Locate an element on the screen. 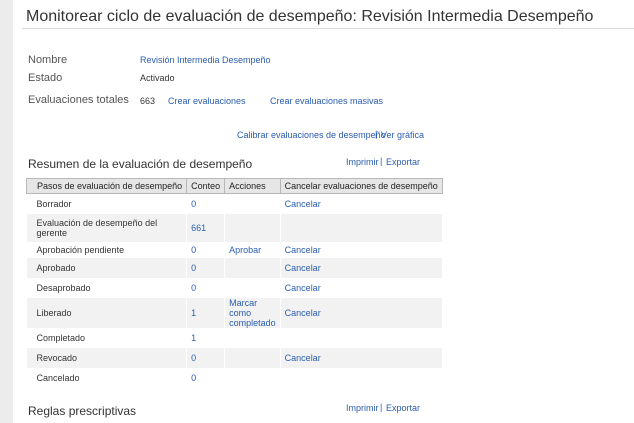  table-row: Desaprobado 0 Cancelar is located at coordinates (234, 287).